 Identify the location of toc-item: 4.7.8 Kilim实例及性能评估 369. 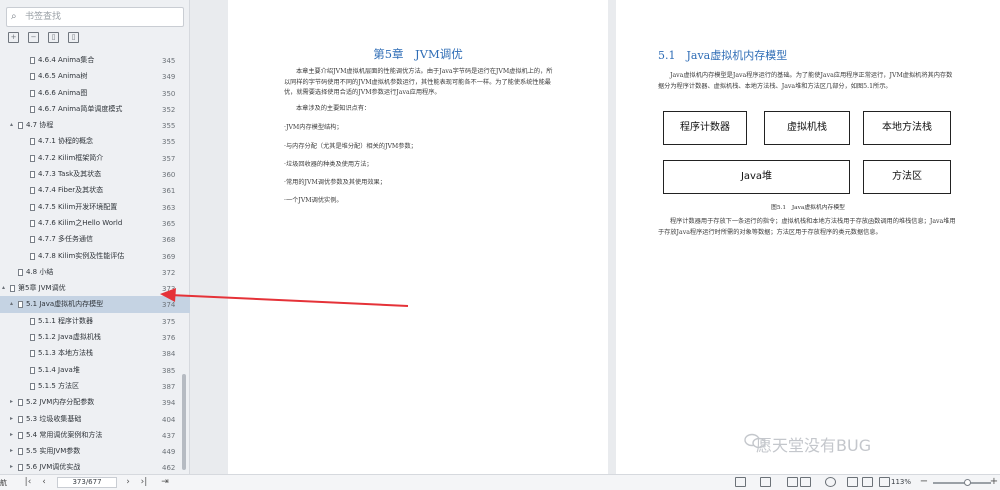
(95, 256).